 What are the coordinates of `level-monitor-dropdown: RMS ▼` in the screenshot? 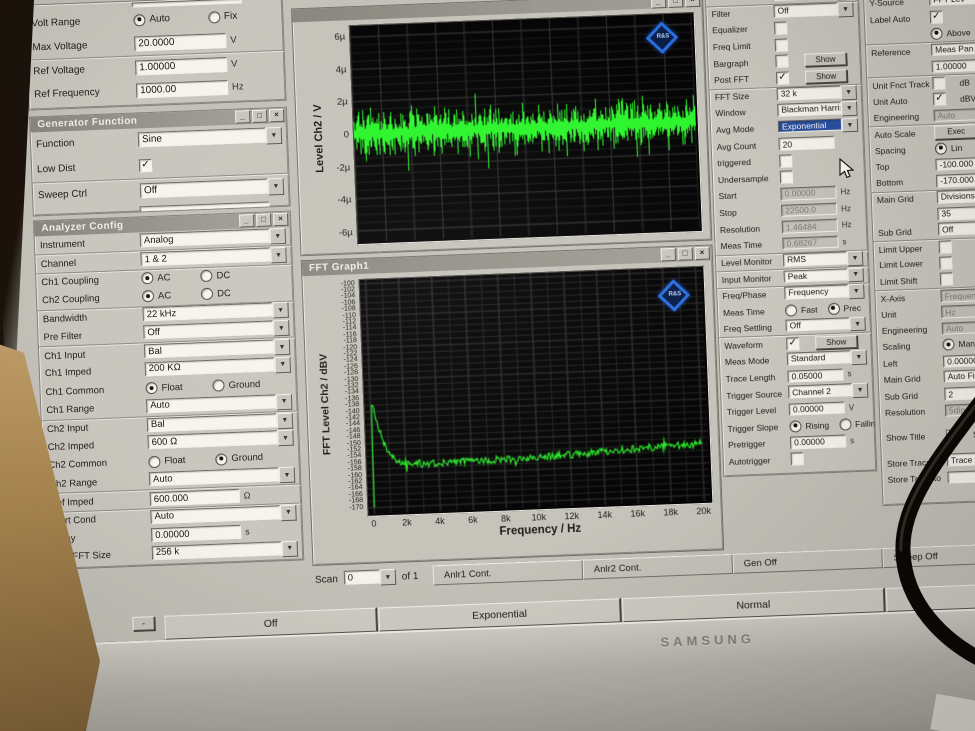 It's located at (823, 259).